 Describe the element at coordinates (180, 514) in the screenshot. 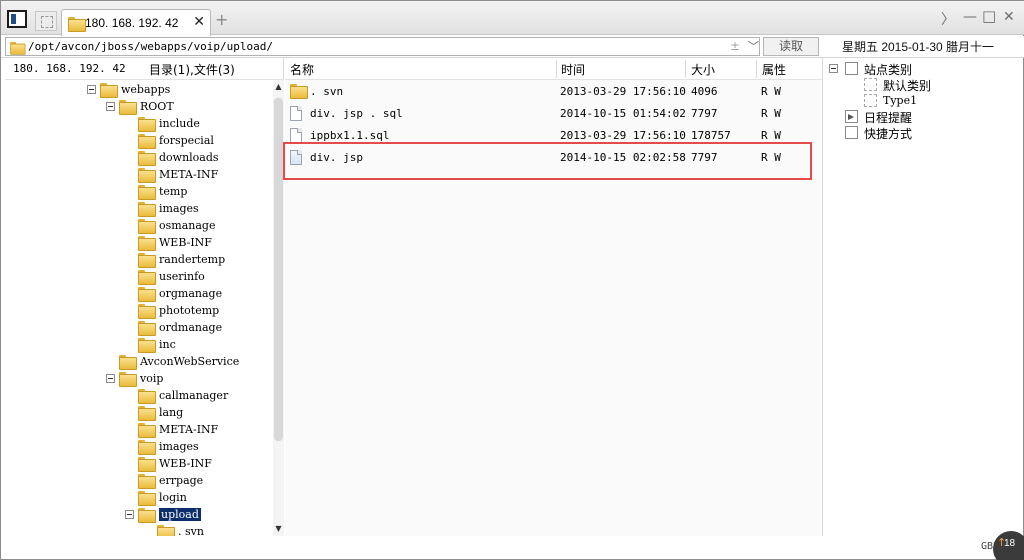

I see `tree-item-label: upload` at that location.